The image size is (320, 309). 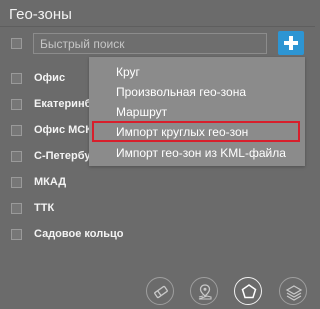 I want to click on item-label: Офис МСК, so click(x=63, y=130).